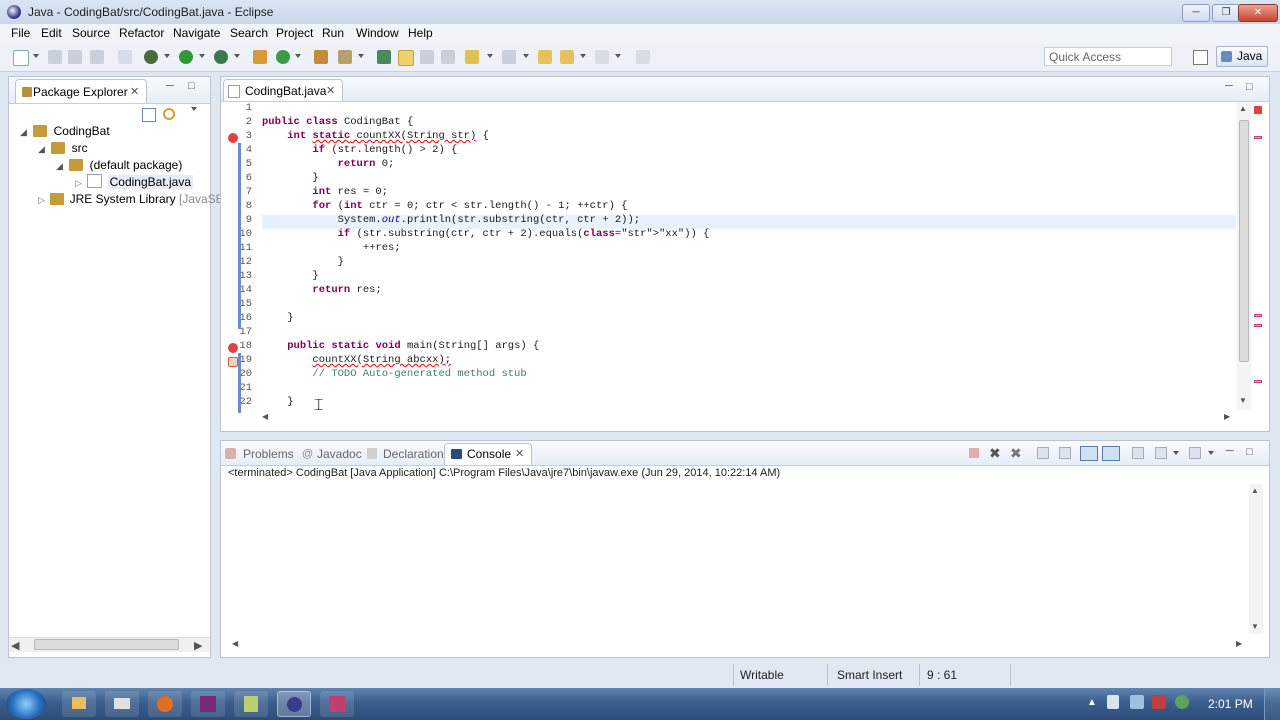 This screenshot has width=1280, height=720. Describe the element at coordinates (75, 57) in the screenshot. I see `save-all-icon` at that location.